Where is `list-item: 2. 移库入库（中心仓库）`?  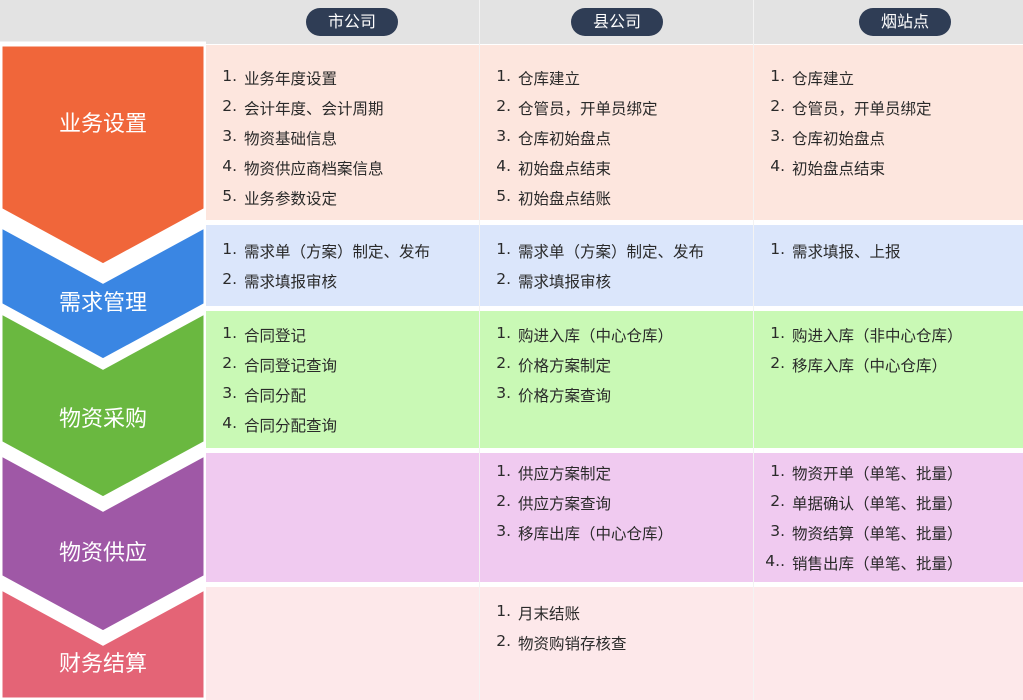
list-item: 2. 移库入库（中心仓库） is located at coordinates (890, 365).